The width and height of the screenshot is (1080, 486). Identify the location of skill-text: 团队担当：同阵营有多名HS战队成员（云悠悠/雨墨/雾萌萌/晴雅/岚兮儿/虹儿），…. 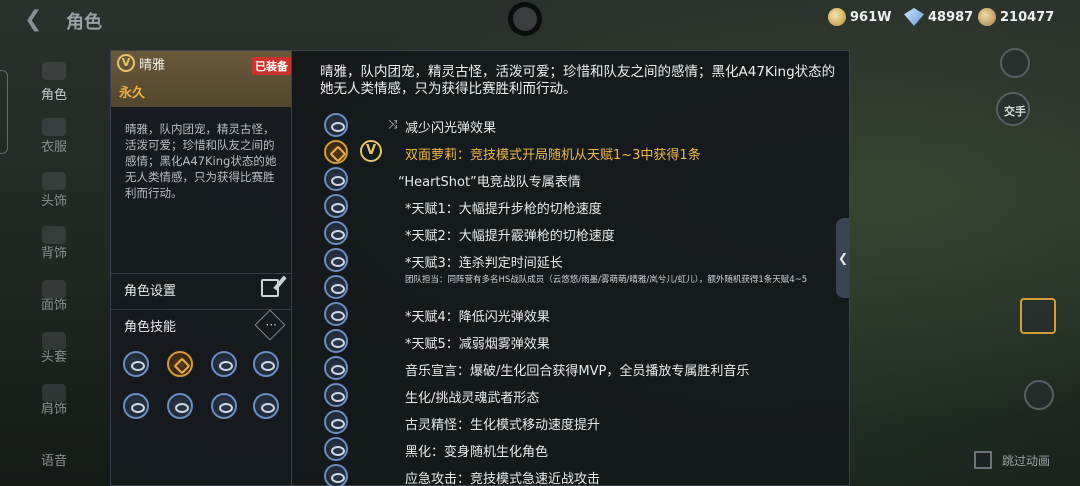
(606, 280).